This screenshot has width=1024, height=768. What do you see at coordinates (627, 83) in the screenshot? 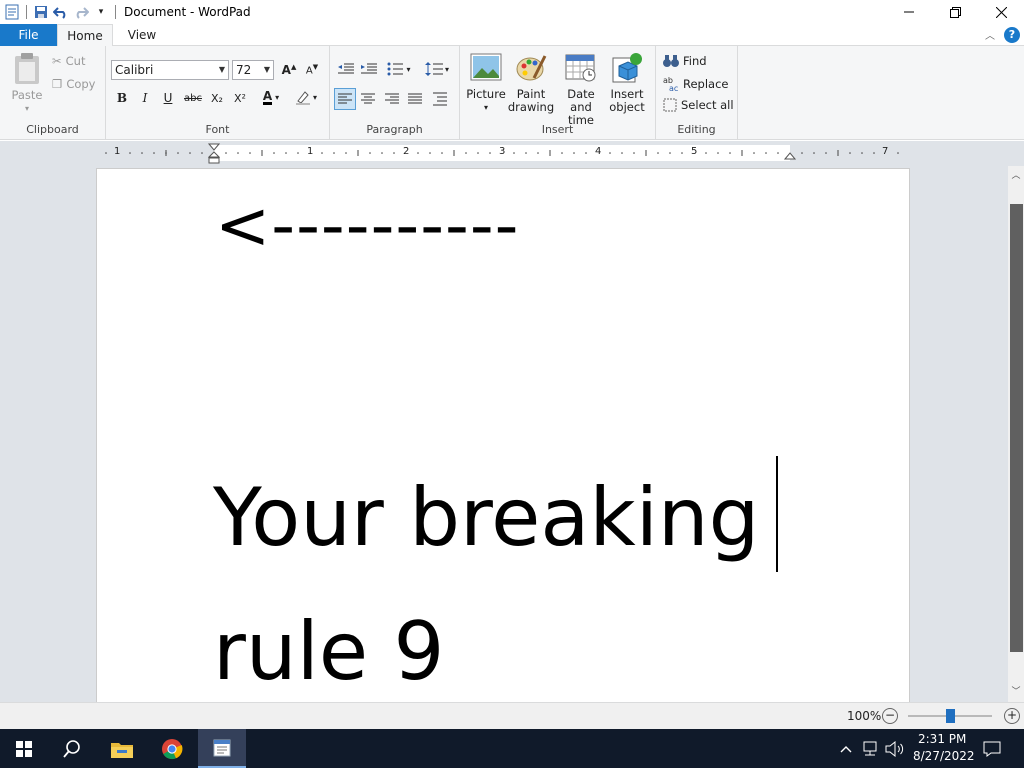
I see `insert-object-button: Insert object` at bounding box center [627, 83].